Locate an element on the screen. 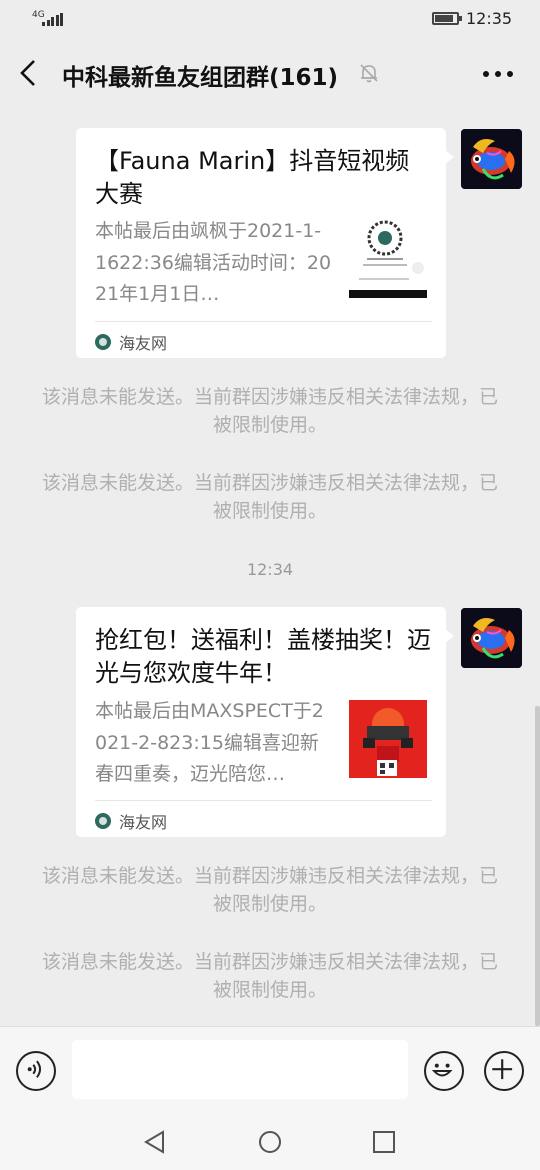 The image size is (540, 1170). status-time: 12:35 is located at coordinates (489, 18).